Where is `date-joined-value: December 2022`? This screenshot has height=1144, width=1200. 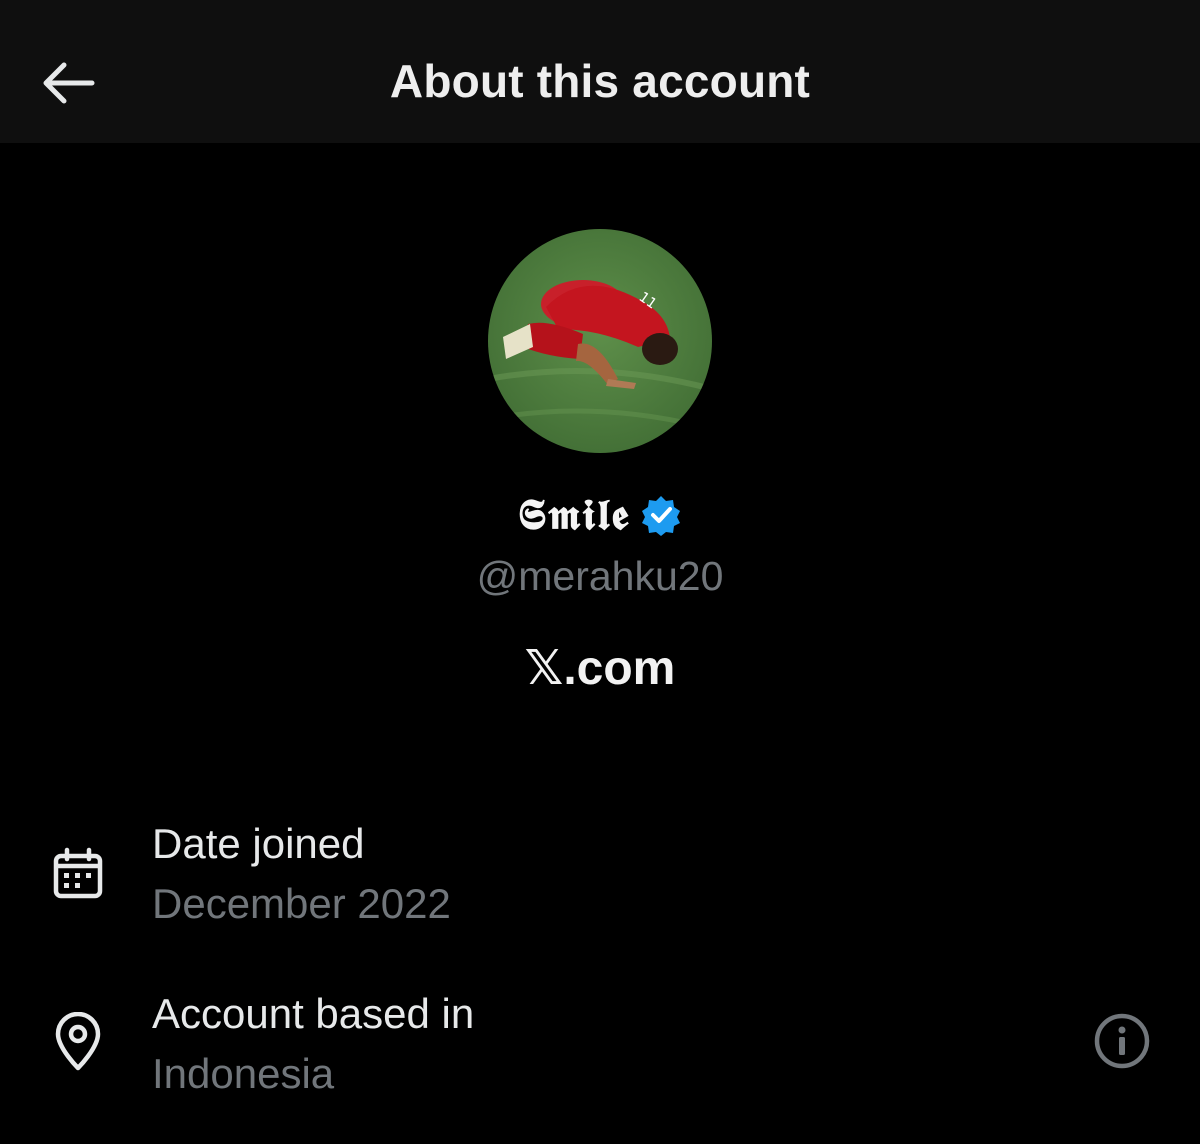
date-joined-value: December 2022 is located at coordinates (301, 903).